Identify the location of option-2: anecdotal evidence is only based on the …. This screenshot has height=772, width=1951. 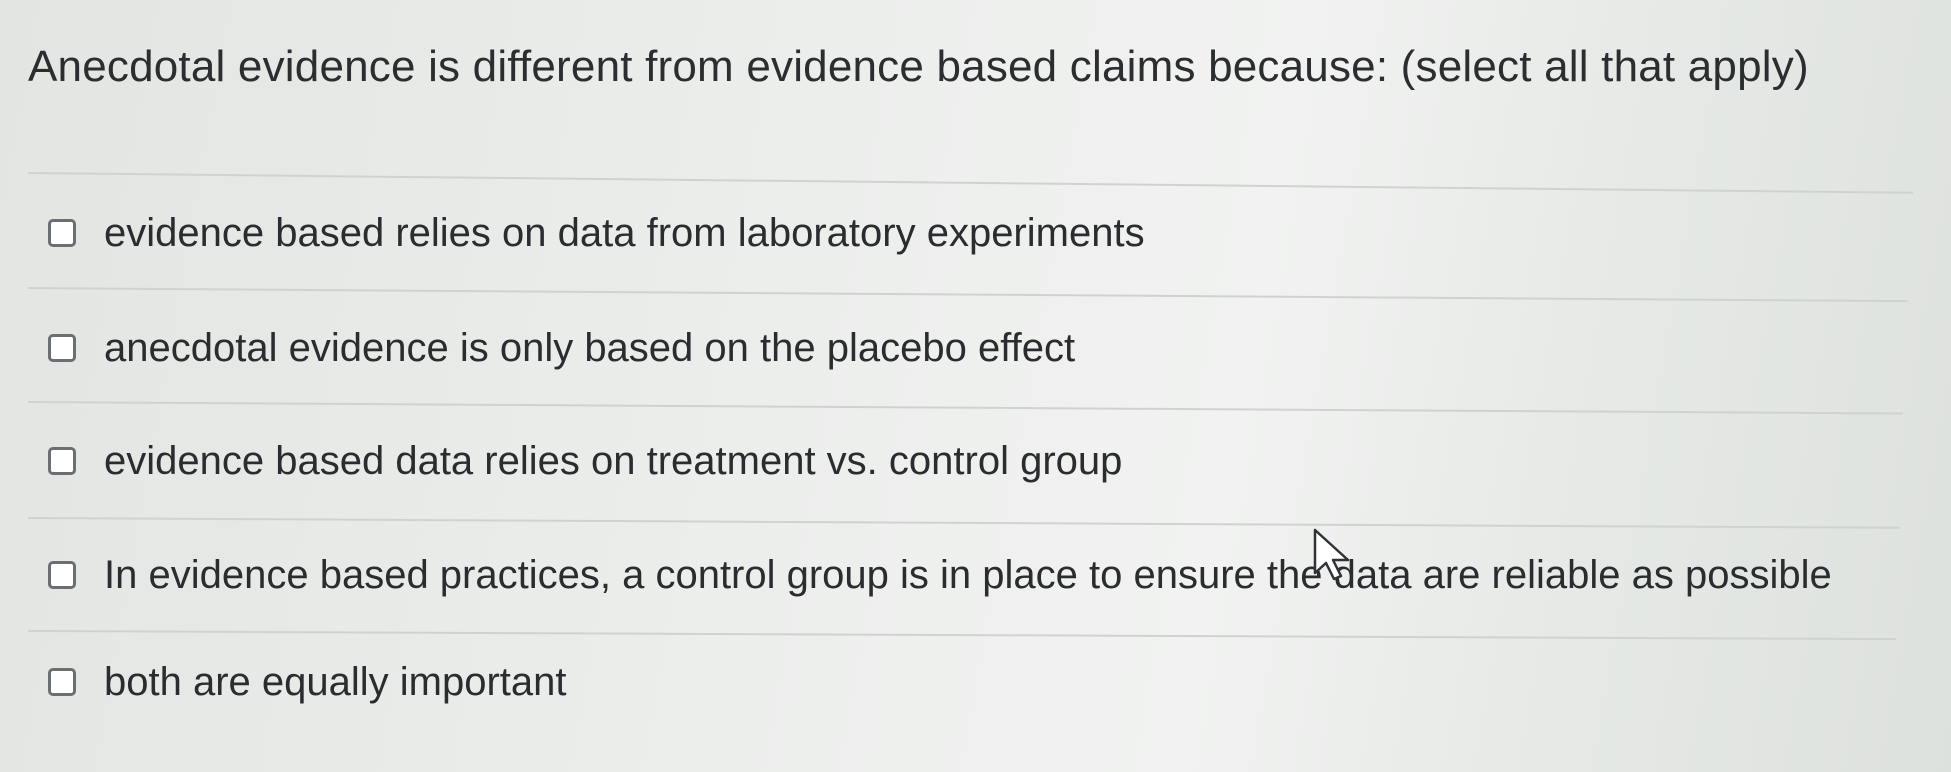
(561, 348).